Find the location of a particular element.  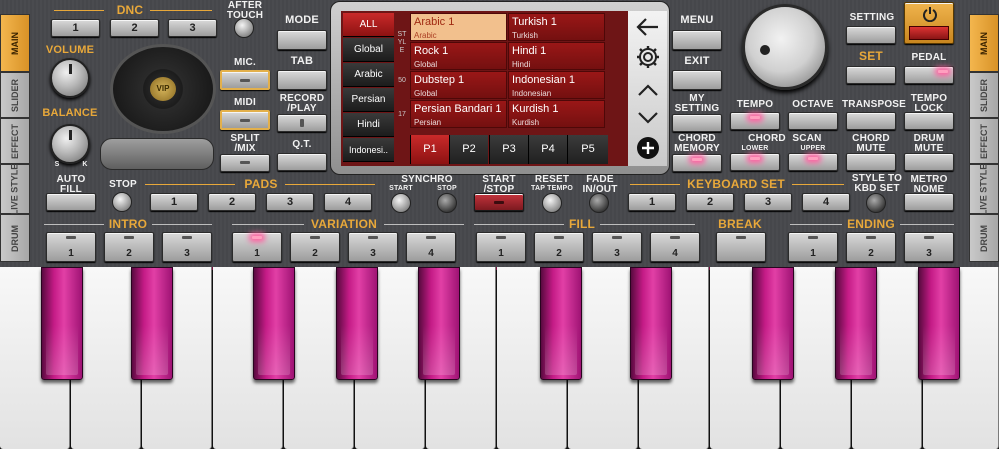

fade-knob is located at coordinates (599, 203).